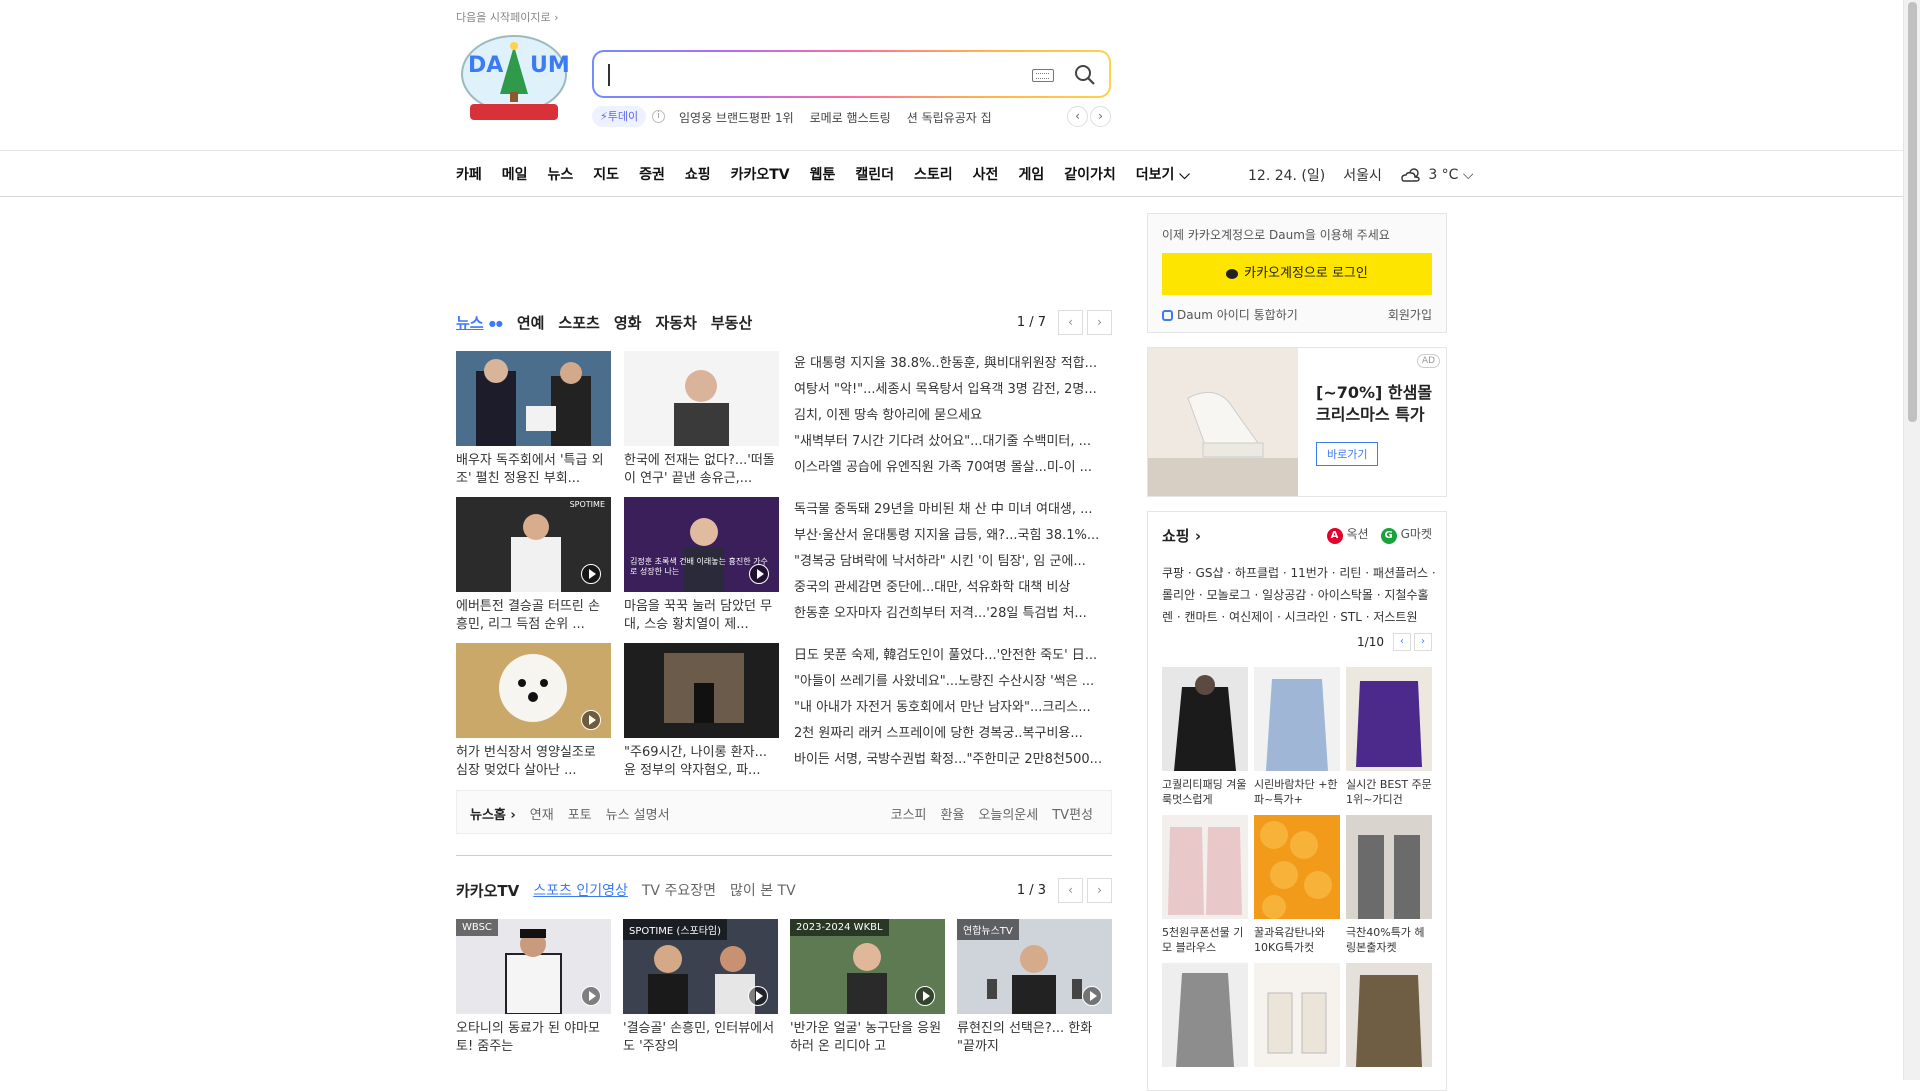 The image size is (1920, 1091). Describe the element at coordinates (1205, 886) in the screenshot. I see `product-item: 5천원쿠폰선물 기모 블라우스` at that location.